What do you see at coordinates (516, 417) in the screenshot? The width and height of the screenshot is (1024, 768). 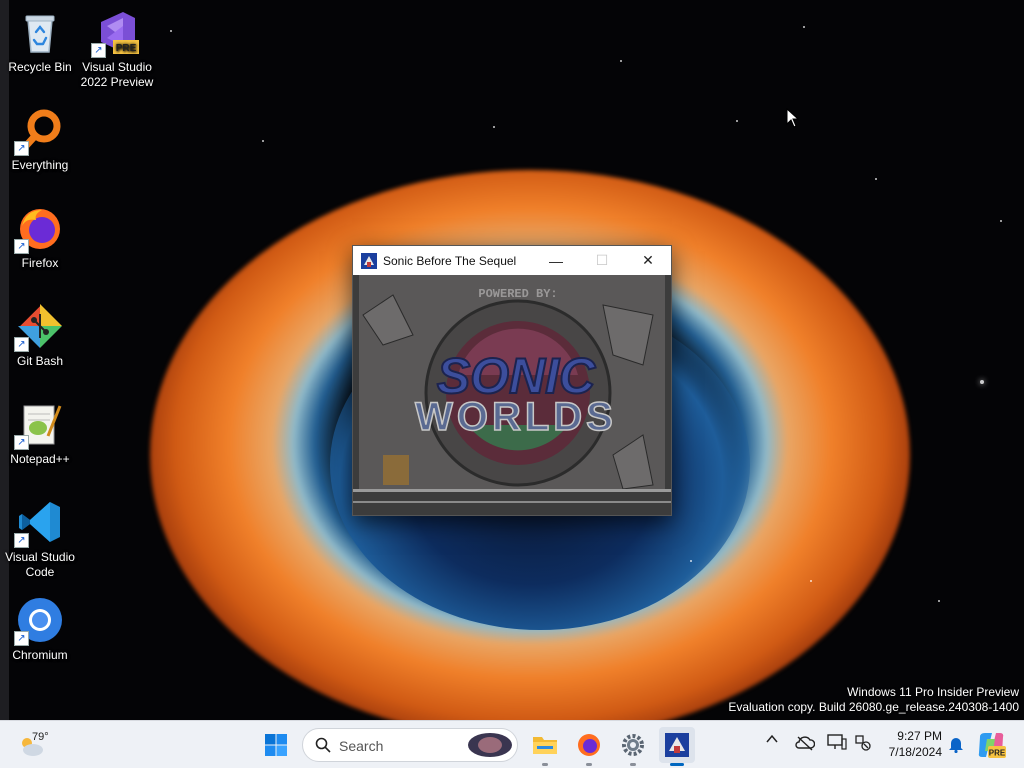 I see `logo-worlds-text: WORLDS` at bounding box center [516, 417].